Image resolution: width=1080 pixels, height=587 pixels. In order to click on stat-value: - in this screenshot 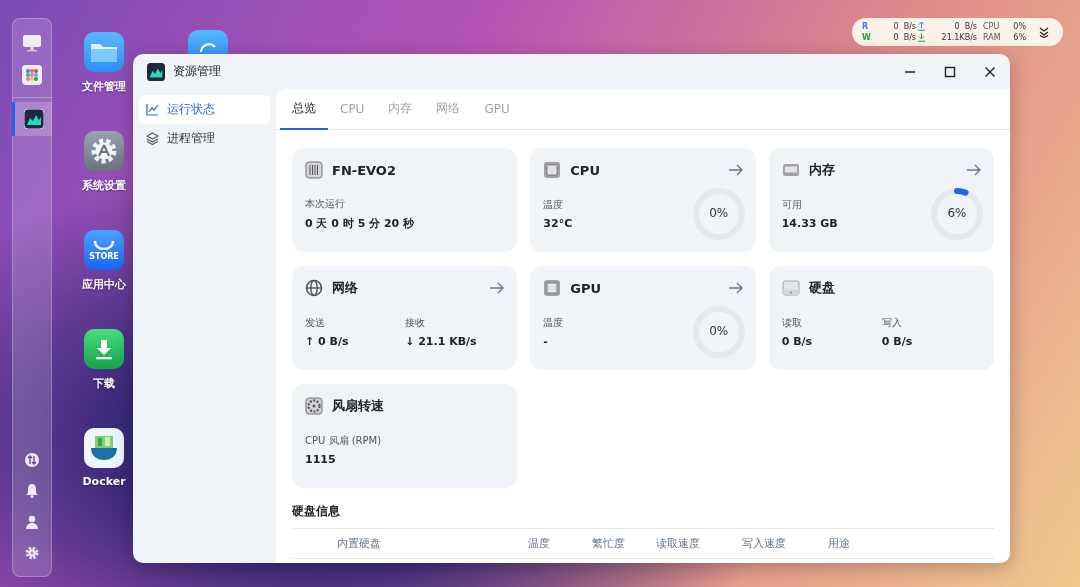, I will do `click(546, 341)`.